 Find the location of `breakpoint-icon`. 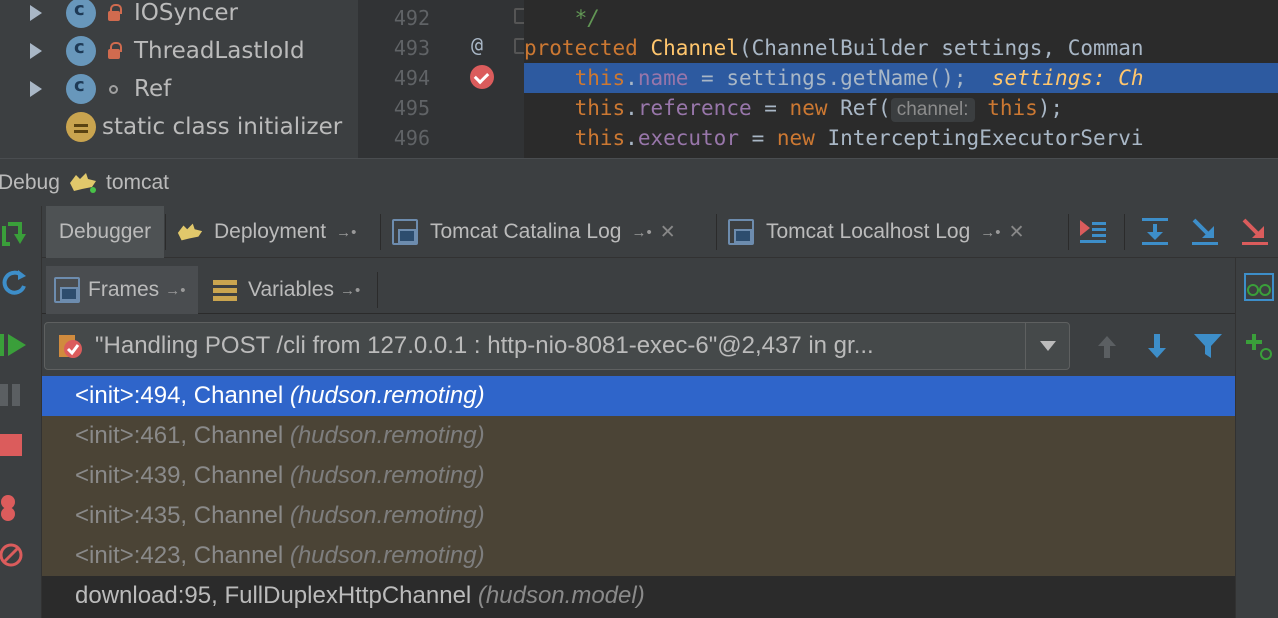

breakpoint-icon is located at coordinates (482, 77).